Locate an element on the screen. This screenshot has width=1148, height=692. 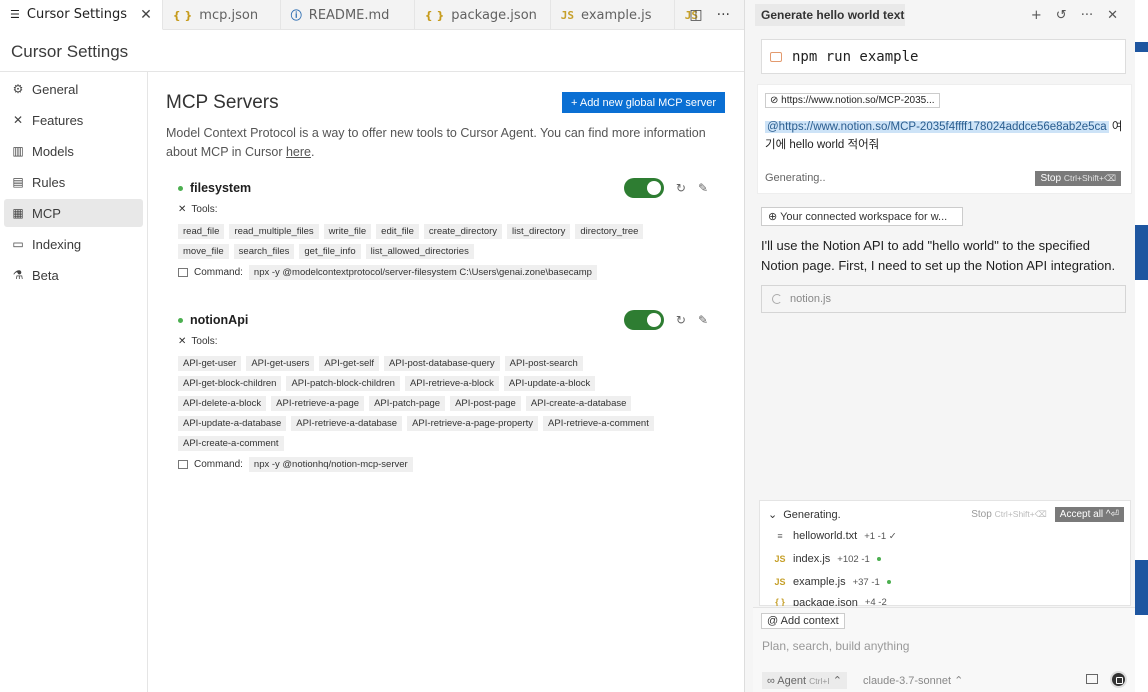
chevron-down-icon: ⌄ is located at coordinates (772, 514).